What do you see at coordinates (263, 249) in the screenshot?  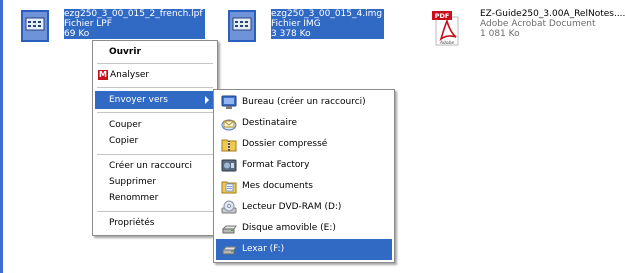 I see `send-to-item-label: Lexar (F:)` at bounding box center [263, 249].